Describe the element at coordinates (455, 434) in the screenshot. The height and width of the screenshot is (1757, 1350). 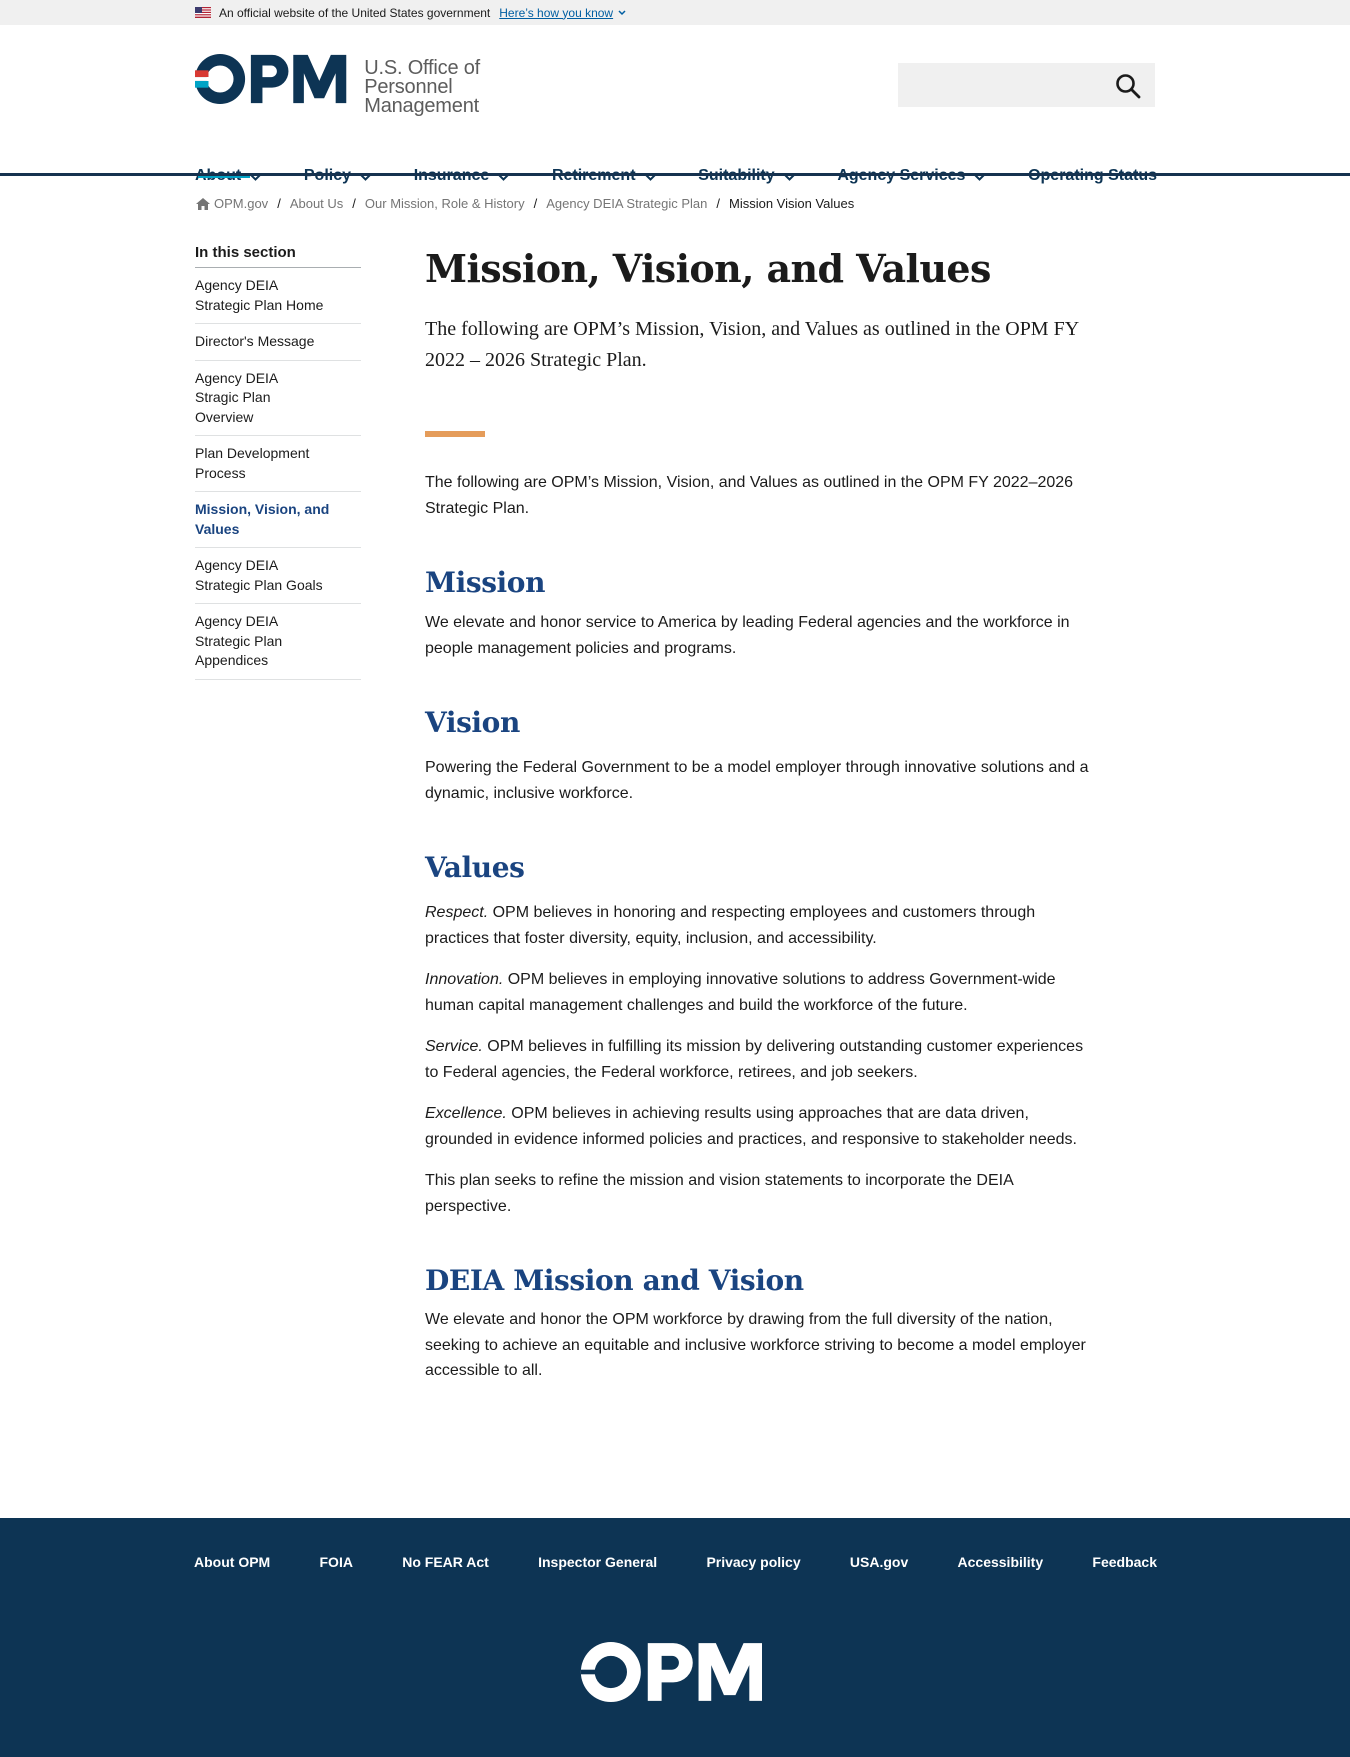
I see `accent-divider` at that location.